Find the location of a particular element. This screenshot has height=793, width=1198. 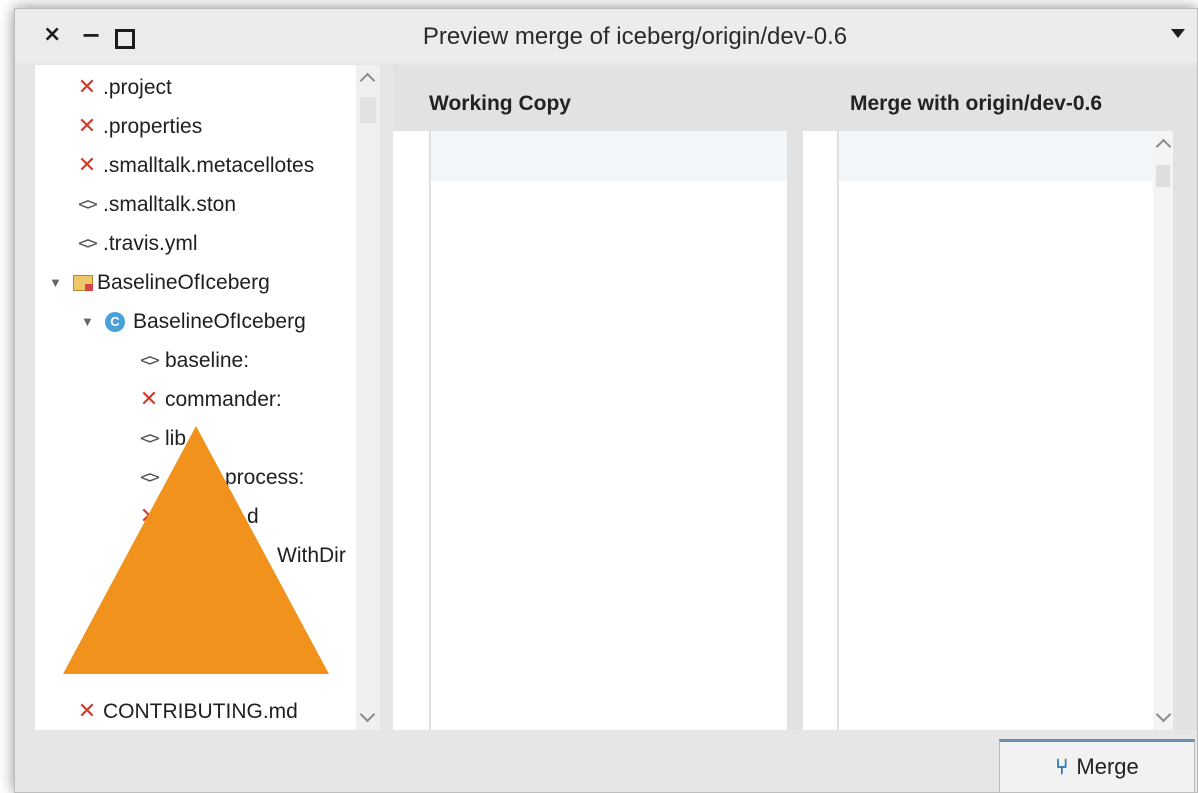

tree-item: <> .smalltalk.ston is located at coordinates (155, 205).